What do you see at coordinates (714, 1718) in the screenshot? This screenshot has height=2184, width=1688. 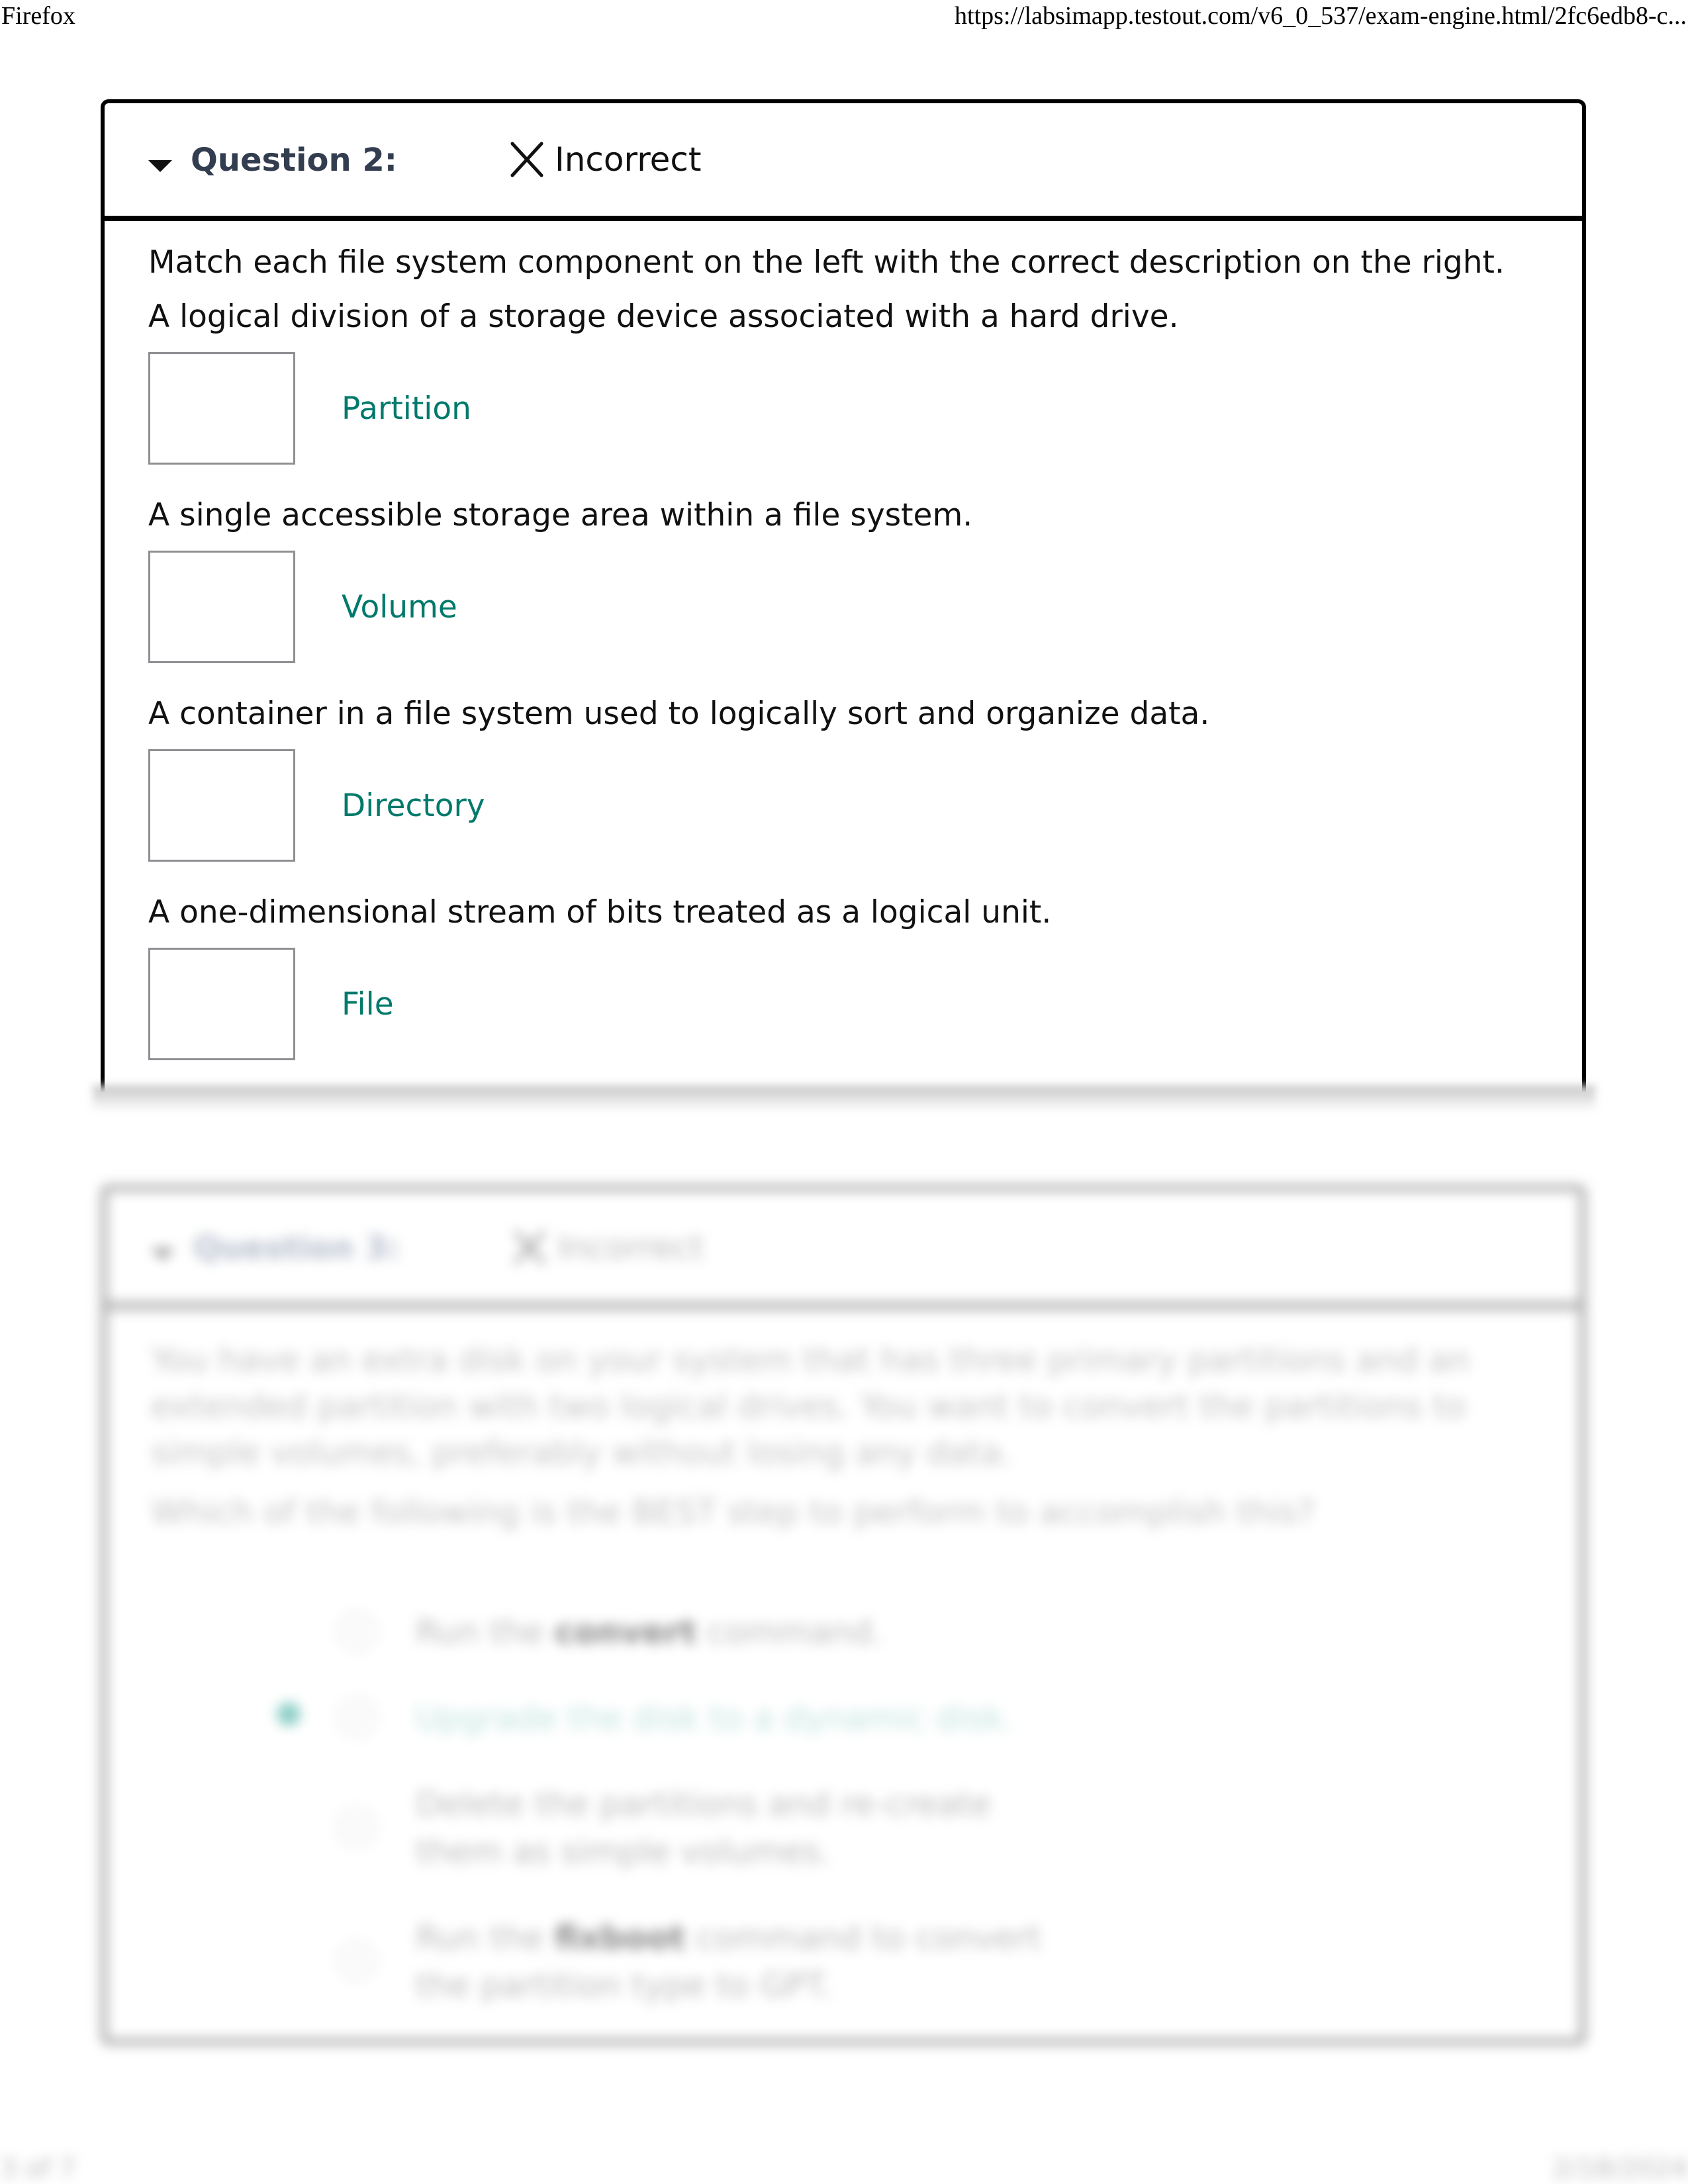 I see `option-text: Upgrade the disk to a dynamic disk.` at bounding box center [714, 1718].